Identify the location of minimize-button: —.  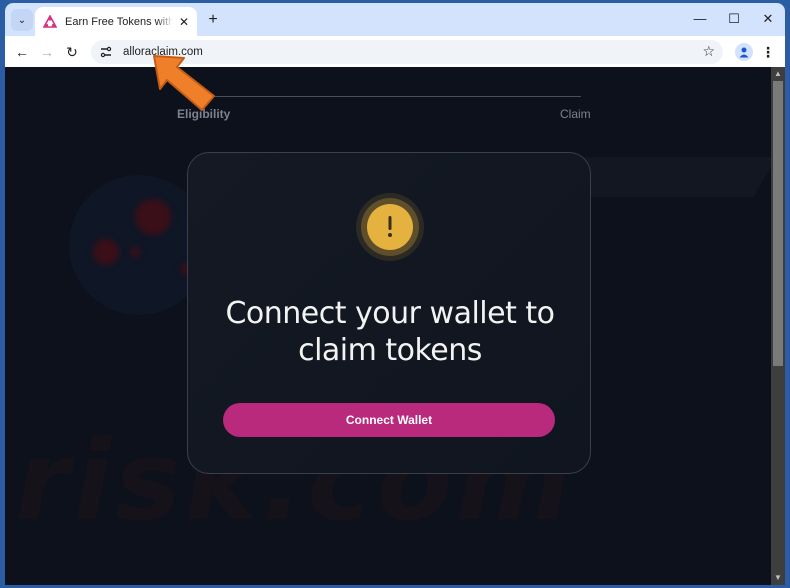
(700, 19).